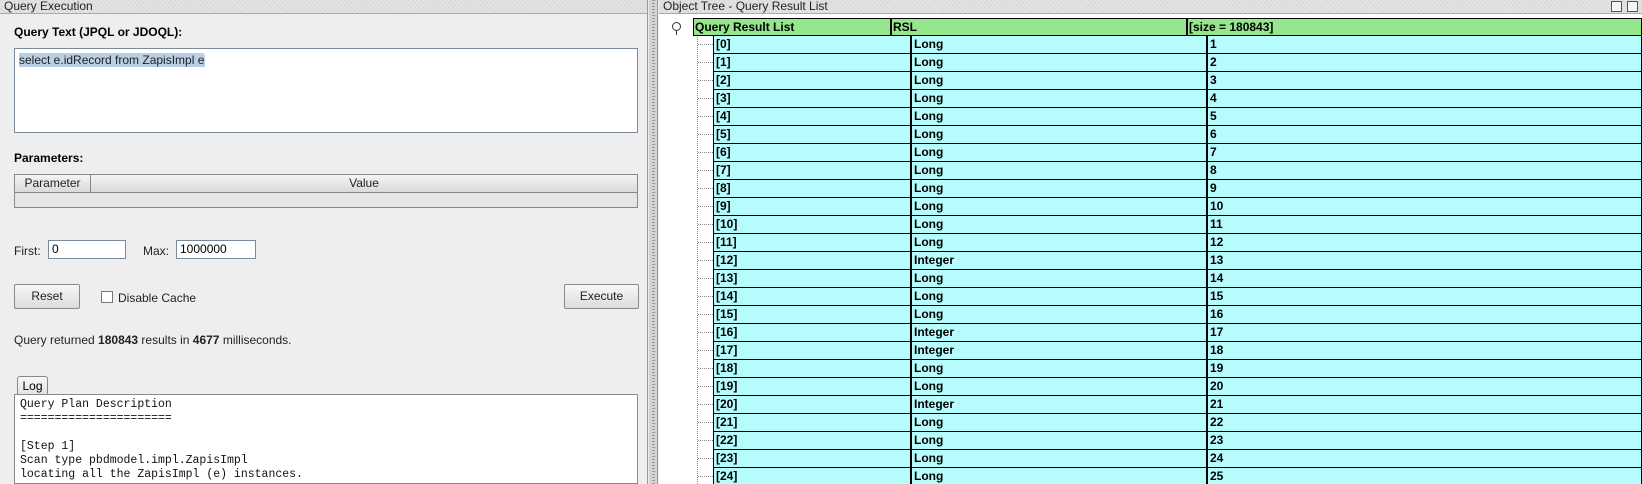 Image resolution: width=1642 pixels, height=484 pixels. Describe the element at coordinates (1170, 333) in the screenshot. I see `table-row: [16] Integer 17` at that location.